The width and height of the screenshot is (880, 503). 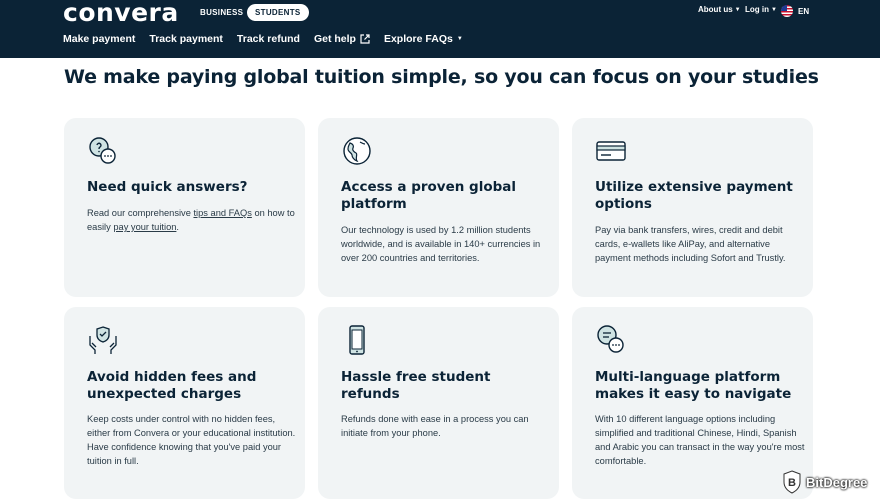 I want to click on card-title: Need quick answers?, so click(x=167, y=187).